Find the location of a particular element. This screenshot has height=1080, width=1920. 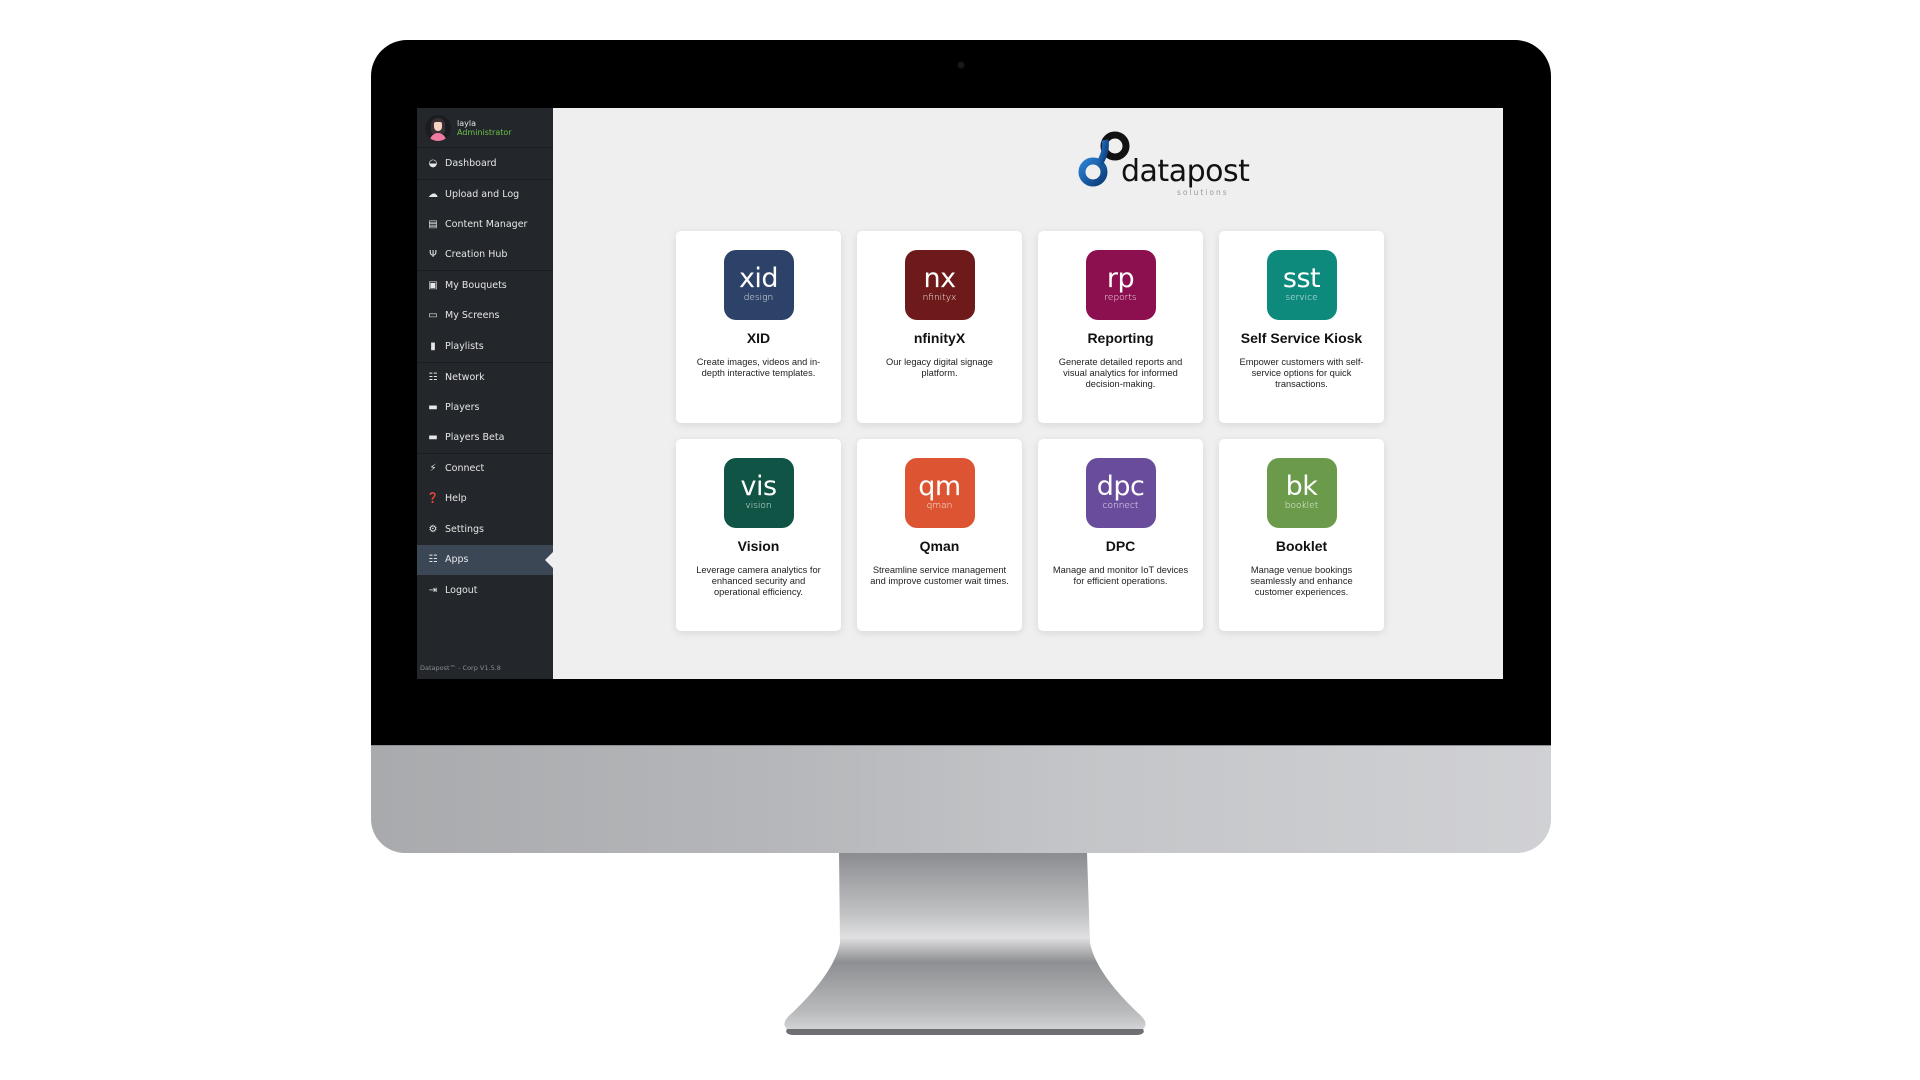

sitemap-icon: ☷ is located at coordinates (433, 377).